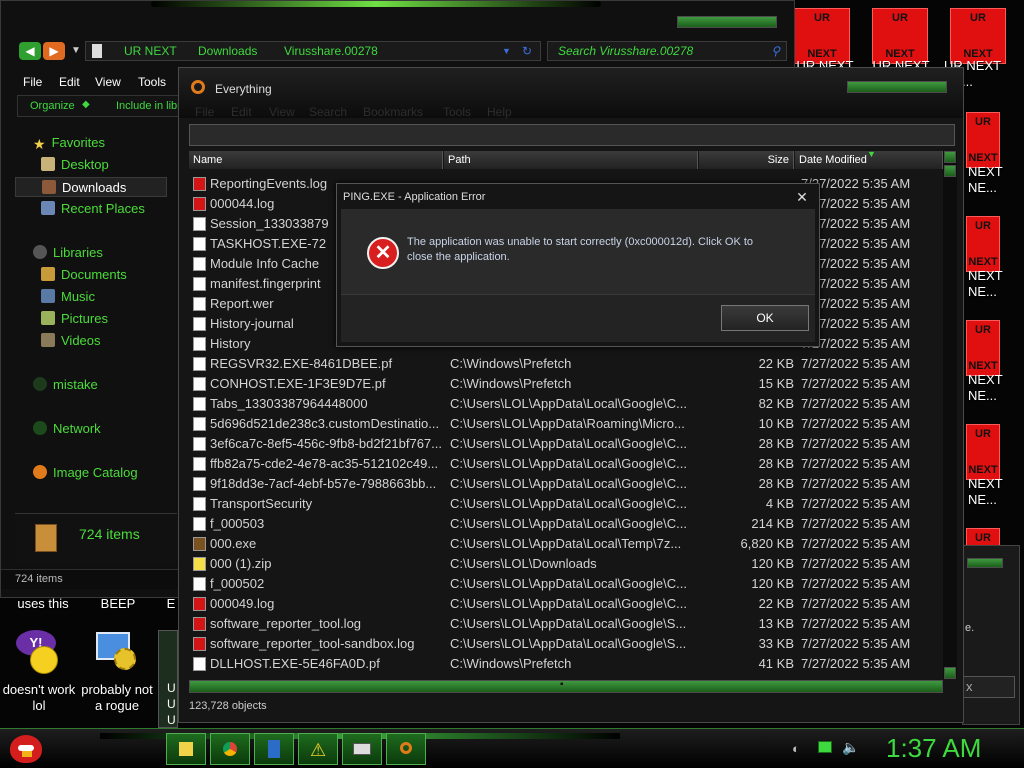  Describe the element at coordinates (566, 686) in the screenshot. I see `horizontal-scrollbar: ▪` at that location.